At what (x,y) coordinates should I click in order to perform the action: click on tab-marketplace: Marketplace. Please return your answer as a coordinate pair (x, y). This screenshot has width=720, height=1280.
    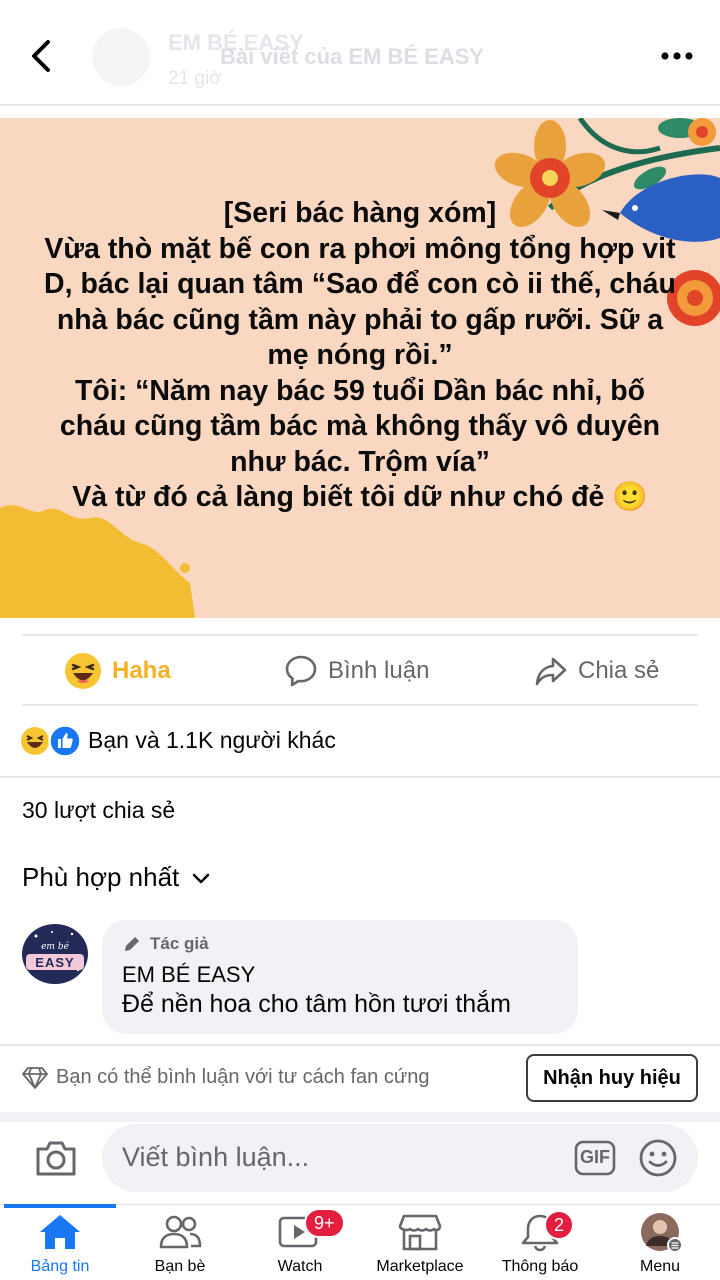
    Looking at the image, I should click on (420, 1244).